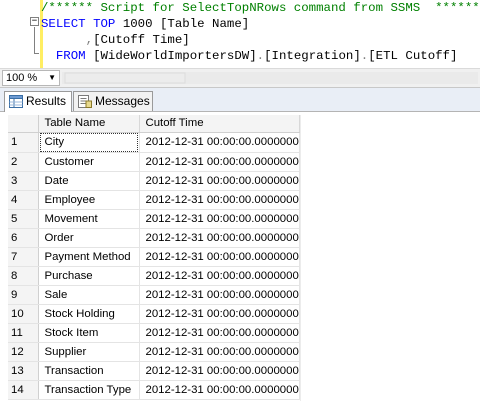 Image resolution: width=480 pixels, height=401 pixels. I want to click on table-row: 8 Purchase 2012-12-31 00:00:00.0000000, so click(154, 276).